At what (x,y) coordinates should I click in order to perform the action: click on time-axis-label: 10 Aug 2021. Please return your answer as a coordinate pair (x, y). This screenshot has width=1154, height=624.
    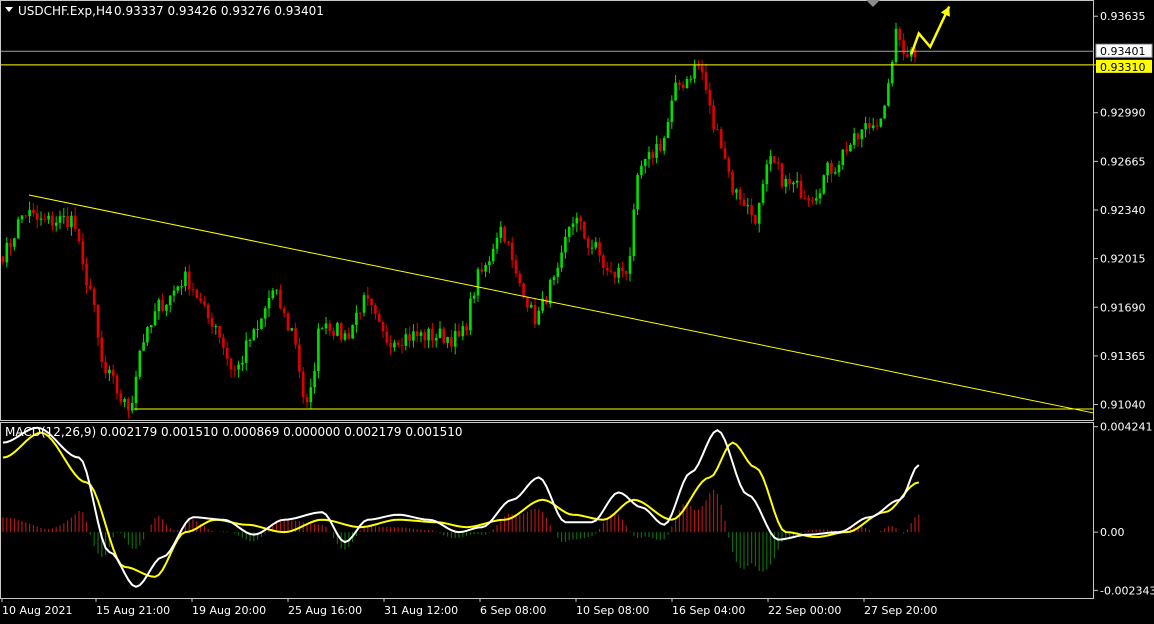
    Looking at the image, I should click on (37, 610).